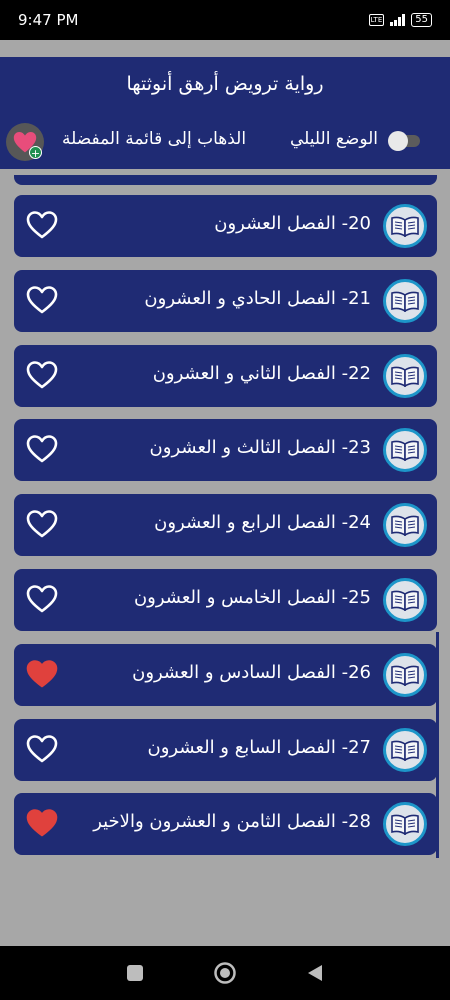  What do you see at coordinates (376, 20) in the screenshot?
I see `lte-icon: LTE` at bounding box center [376, 20].